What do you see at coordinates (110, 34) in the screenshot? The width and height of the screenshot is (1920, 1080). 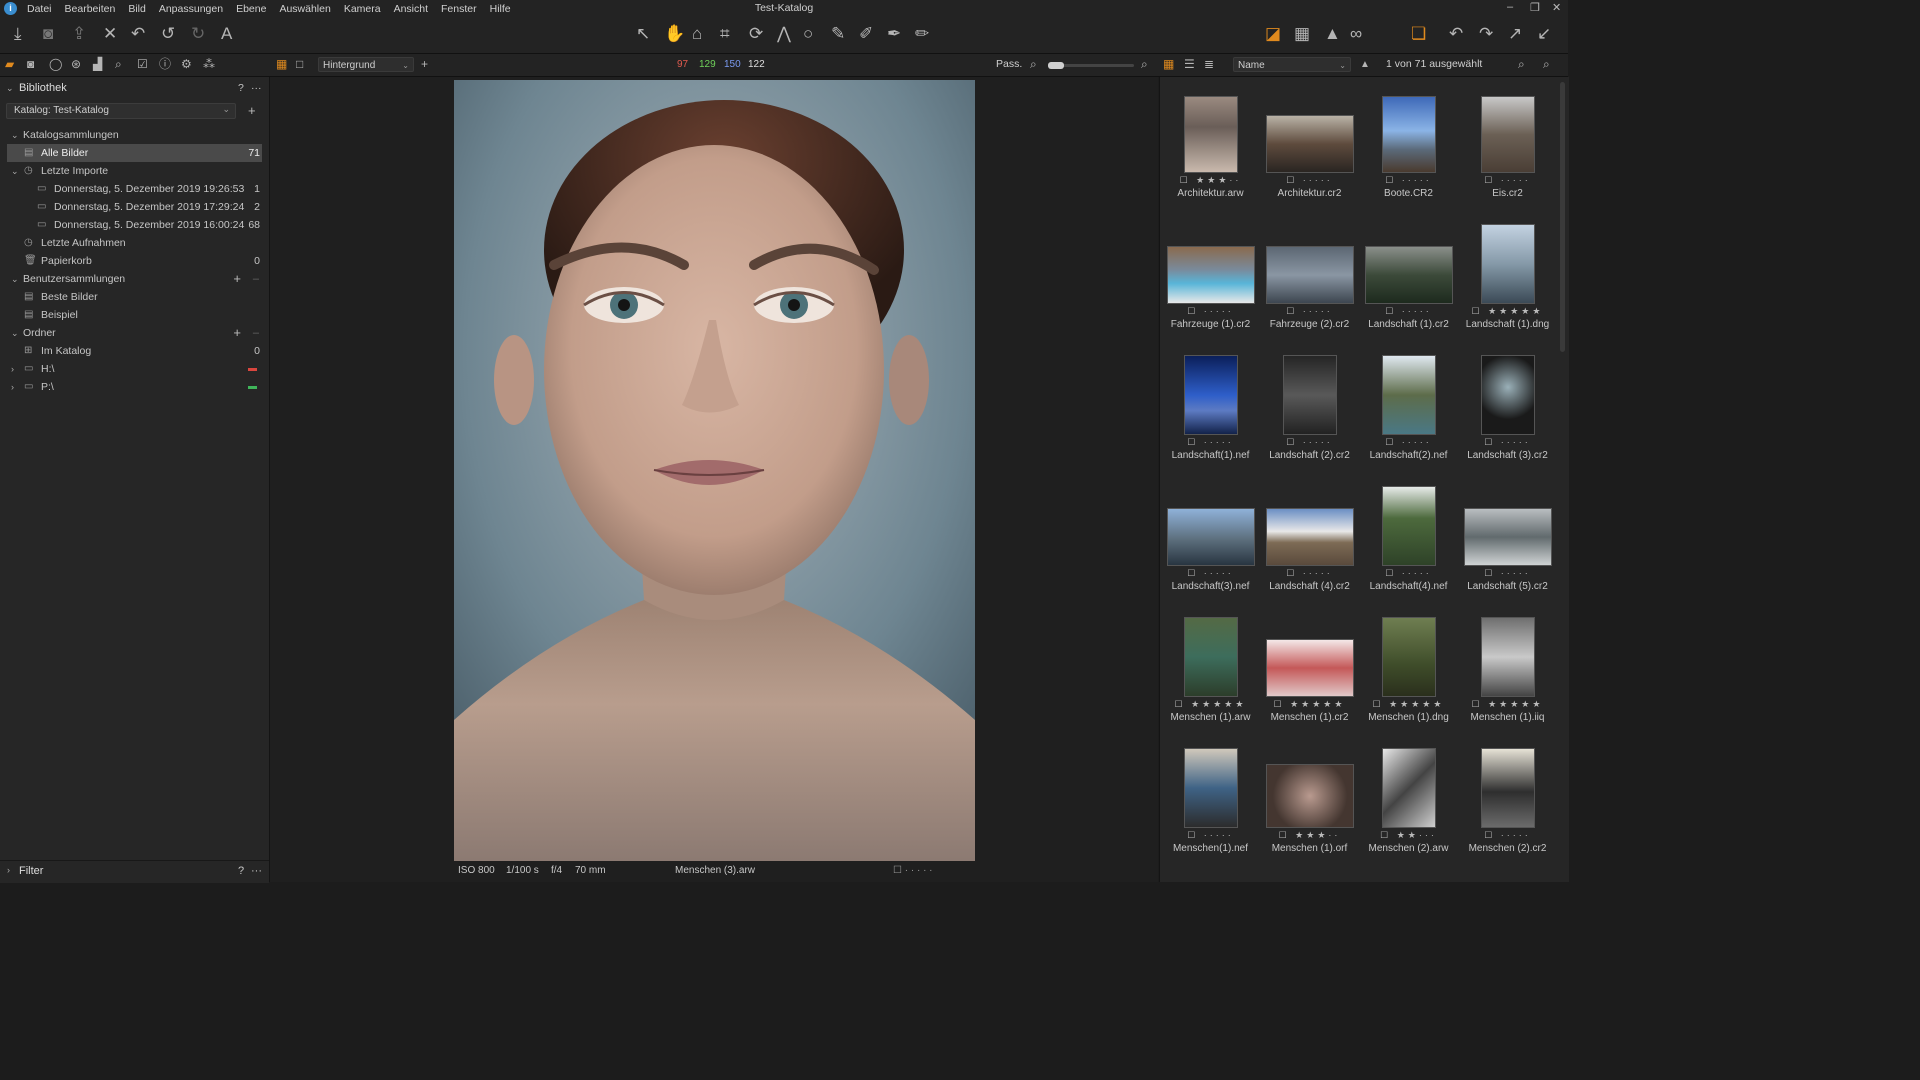 I see `delete-icon: ✕` at bounding box center [110, 34].